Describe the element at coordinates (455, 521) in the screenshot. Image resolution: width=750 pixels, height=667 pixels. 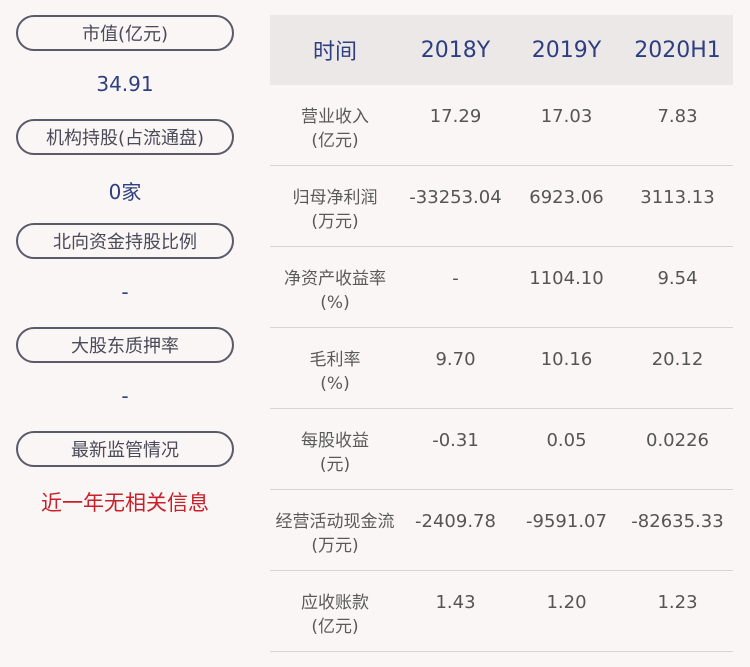
I see `cell-value: -2409.78` at that location.